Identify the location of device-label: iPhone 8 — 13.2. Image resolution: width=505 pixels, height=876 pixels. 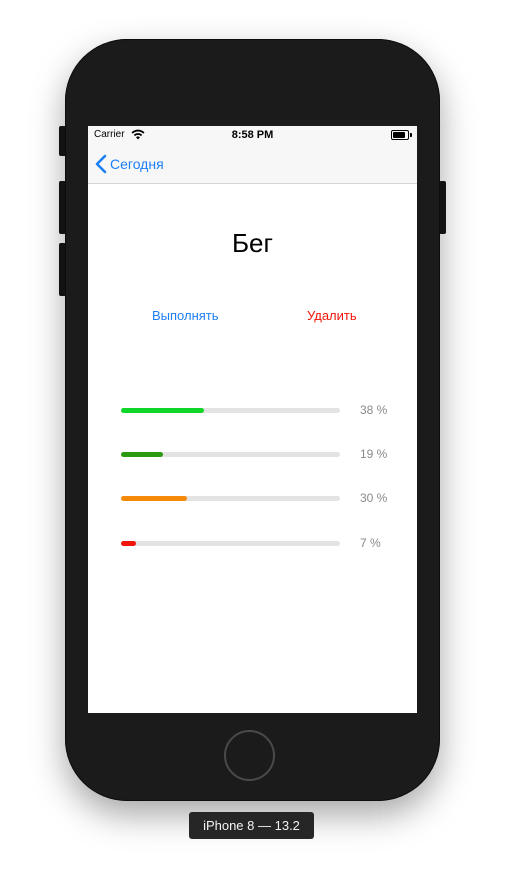
(251, 825).